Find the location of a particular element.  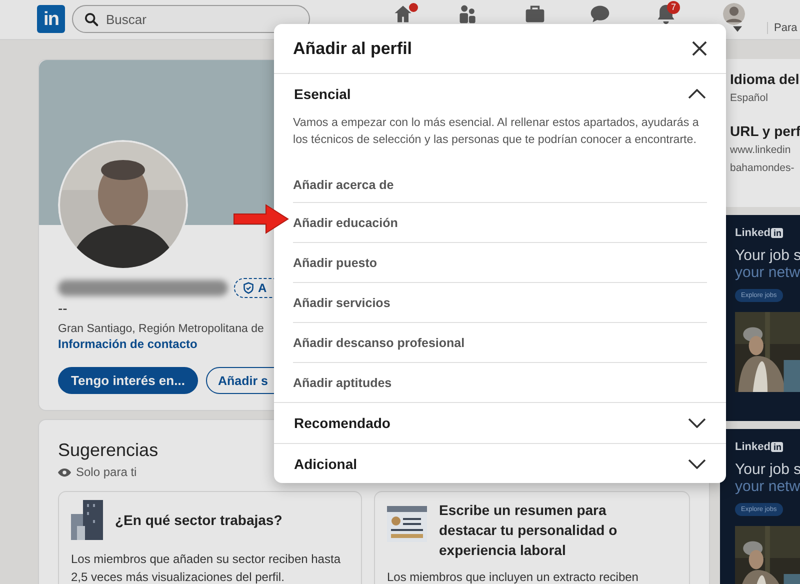

buildings-icon is located at coordinates (87, 520).